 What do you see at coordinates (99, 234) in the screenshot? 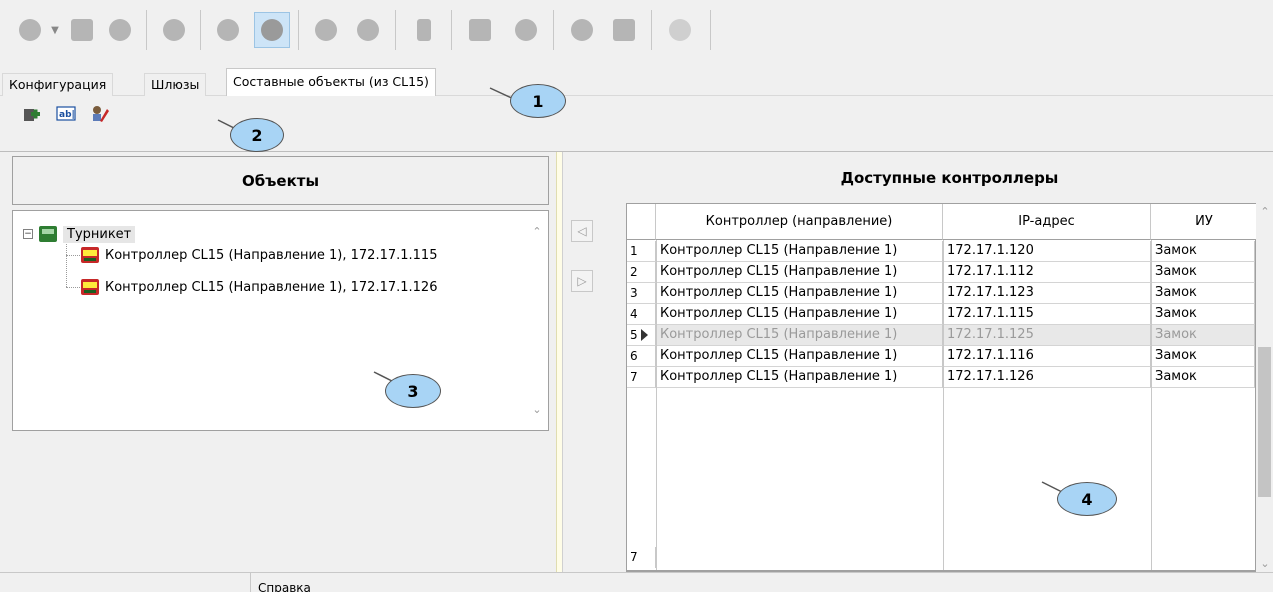
I see `tree-node-label: Турникет` at bounding box center [99, 234].